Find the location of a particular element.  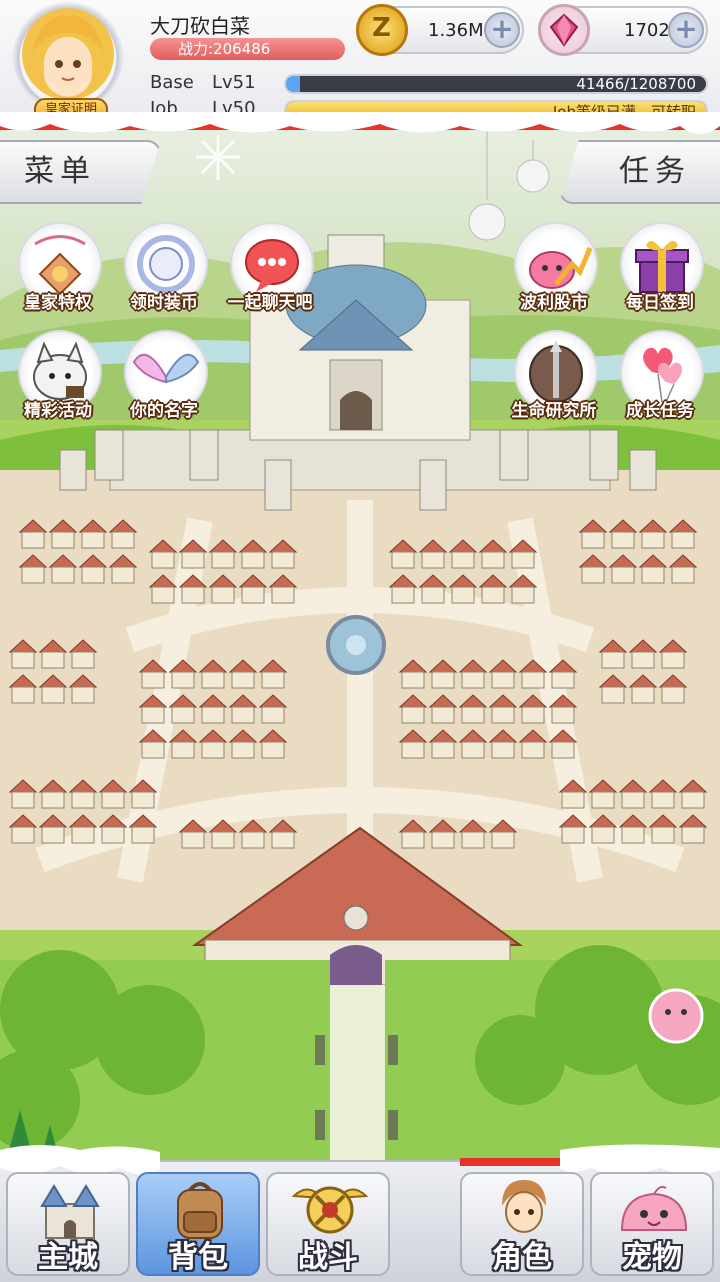

nav-character: 角色 is located at coordinates (522, 1224).